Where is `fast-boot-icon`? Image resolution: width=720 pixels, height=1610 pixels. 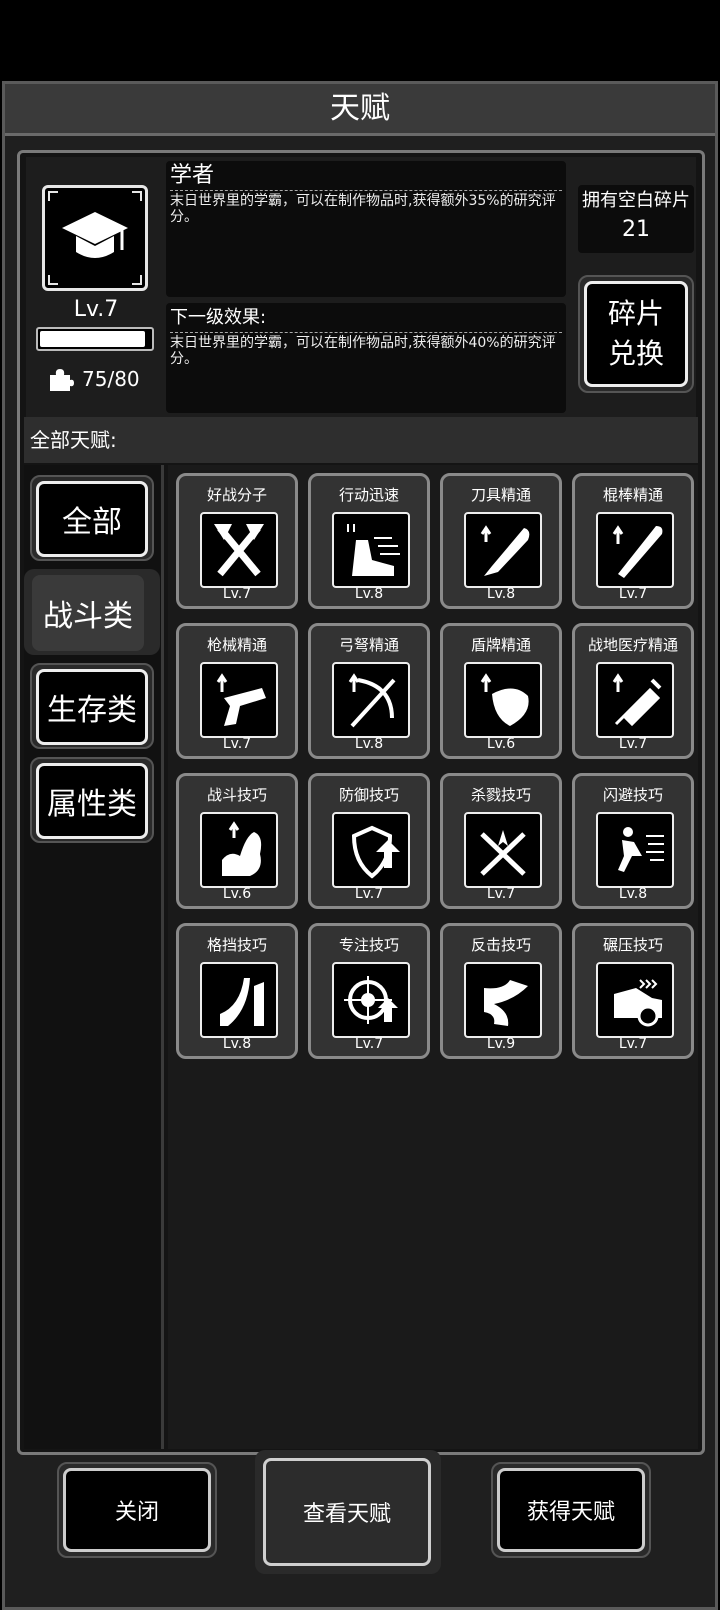 fast-boot-icon is located at coordinates (371, 550).